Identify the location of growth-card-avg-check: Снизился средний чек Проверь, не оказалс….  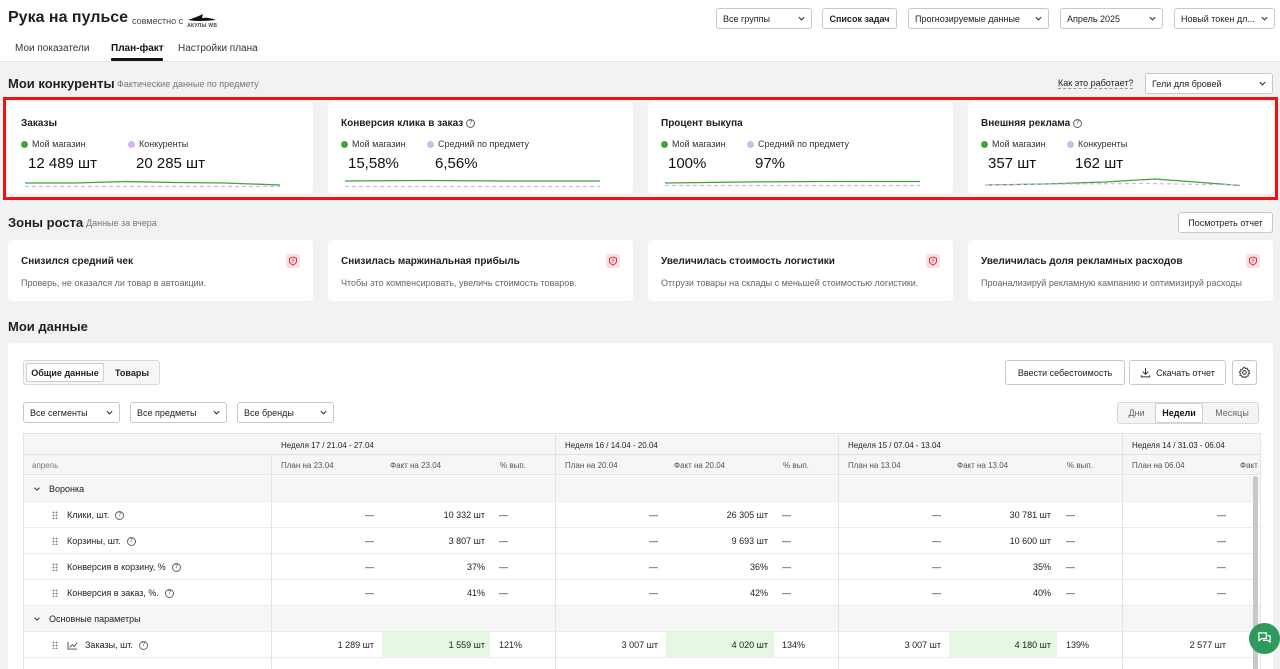
(160, 270).